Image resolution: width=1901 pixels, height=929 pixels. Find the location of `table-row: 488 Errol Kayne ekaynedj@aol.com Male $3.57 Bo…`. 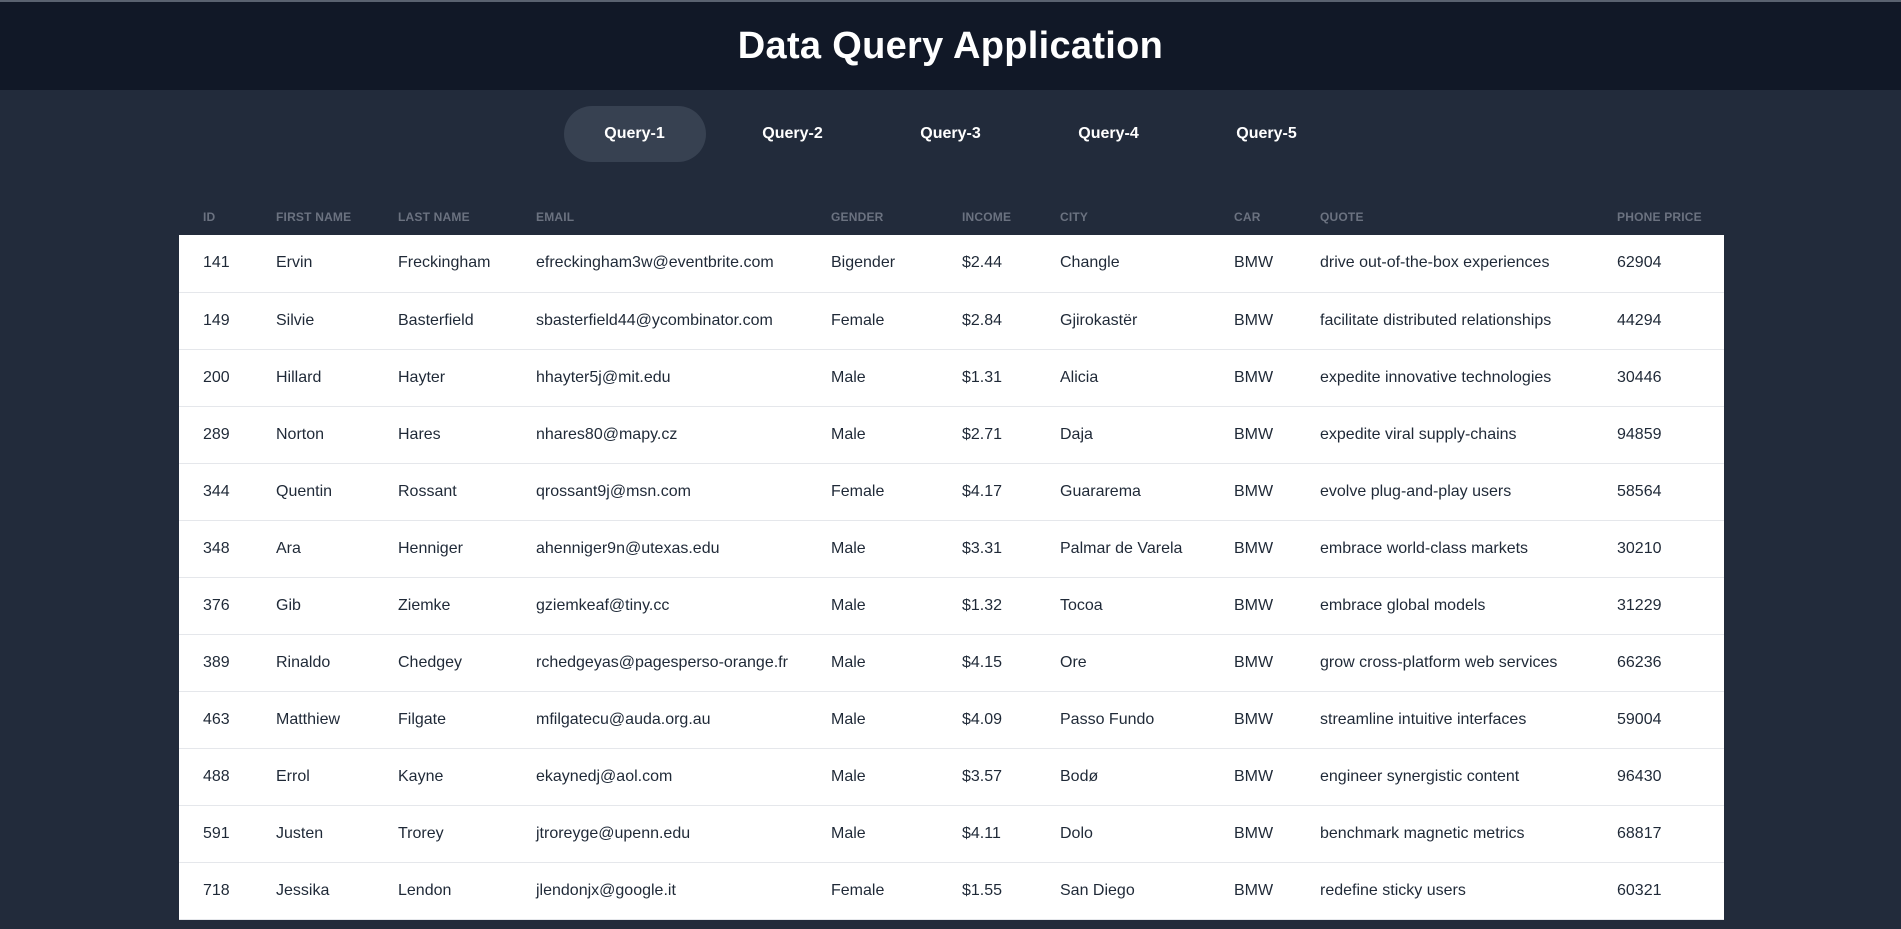

table-row: 488 Errol Kayne ekaynedj@aol.com Male $3.57 Bo… is located at coordinates (951, 776).